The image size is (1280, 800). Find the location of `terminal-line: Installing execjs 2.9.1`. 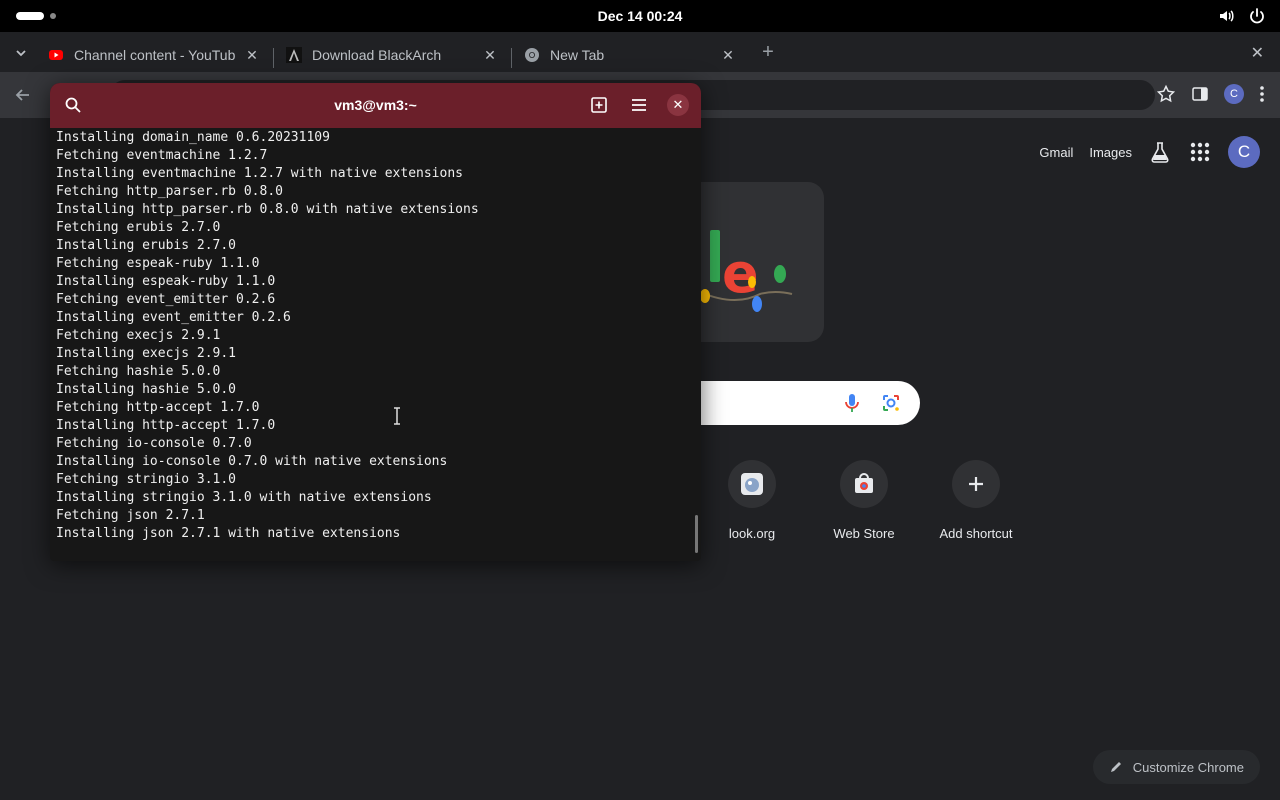

terminal-line: Installing execjs 2.9.1 is located at coordinates (146, 353).